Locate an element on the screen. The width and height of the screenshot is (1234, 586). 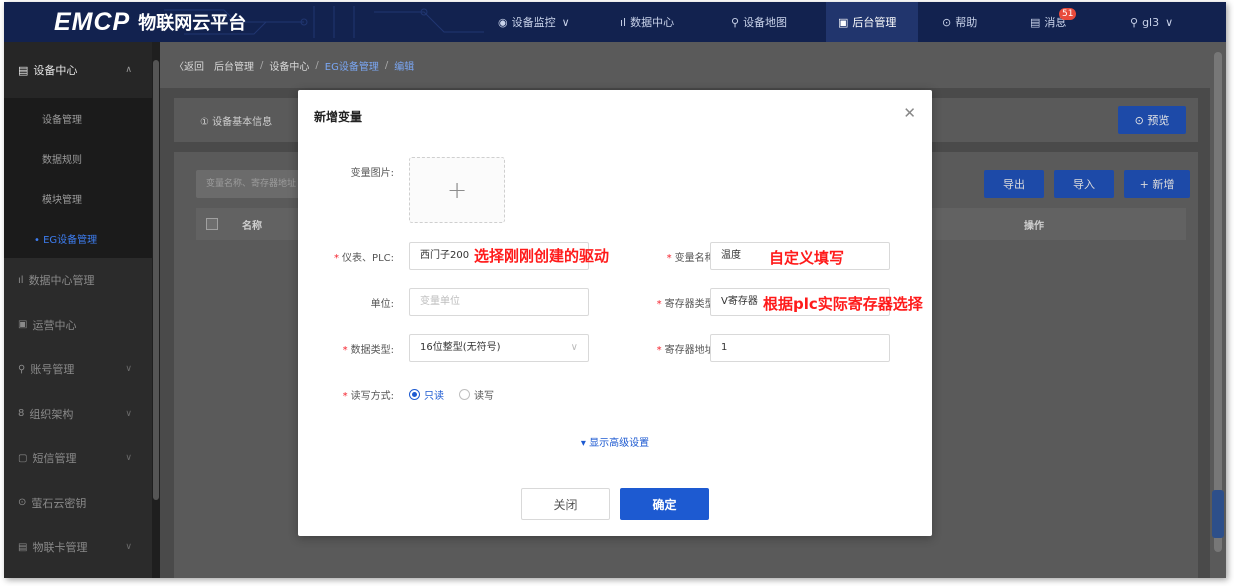
breadcrumb-item: 设备中心 is located at coordinates (289, 65).